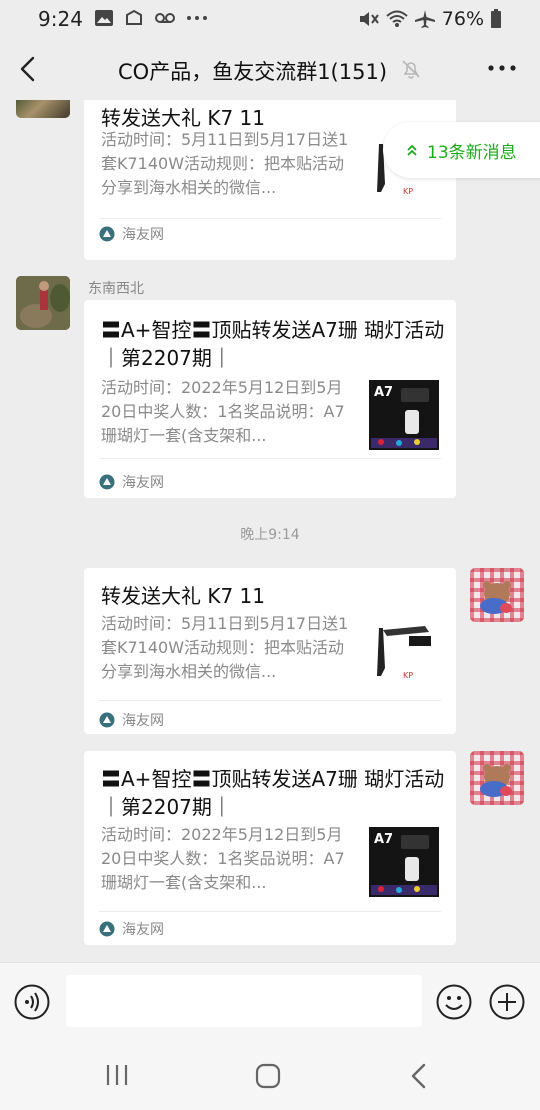  I want to click on status-system-icons: 76%, so click(430, 19).